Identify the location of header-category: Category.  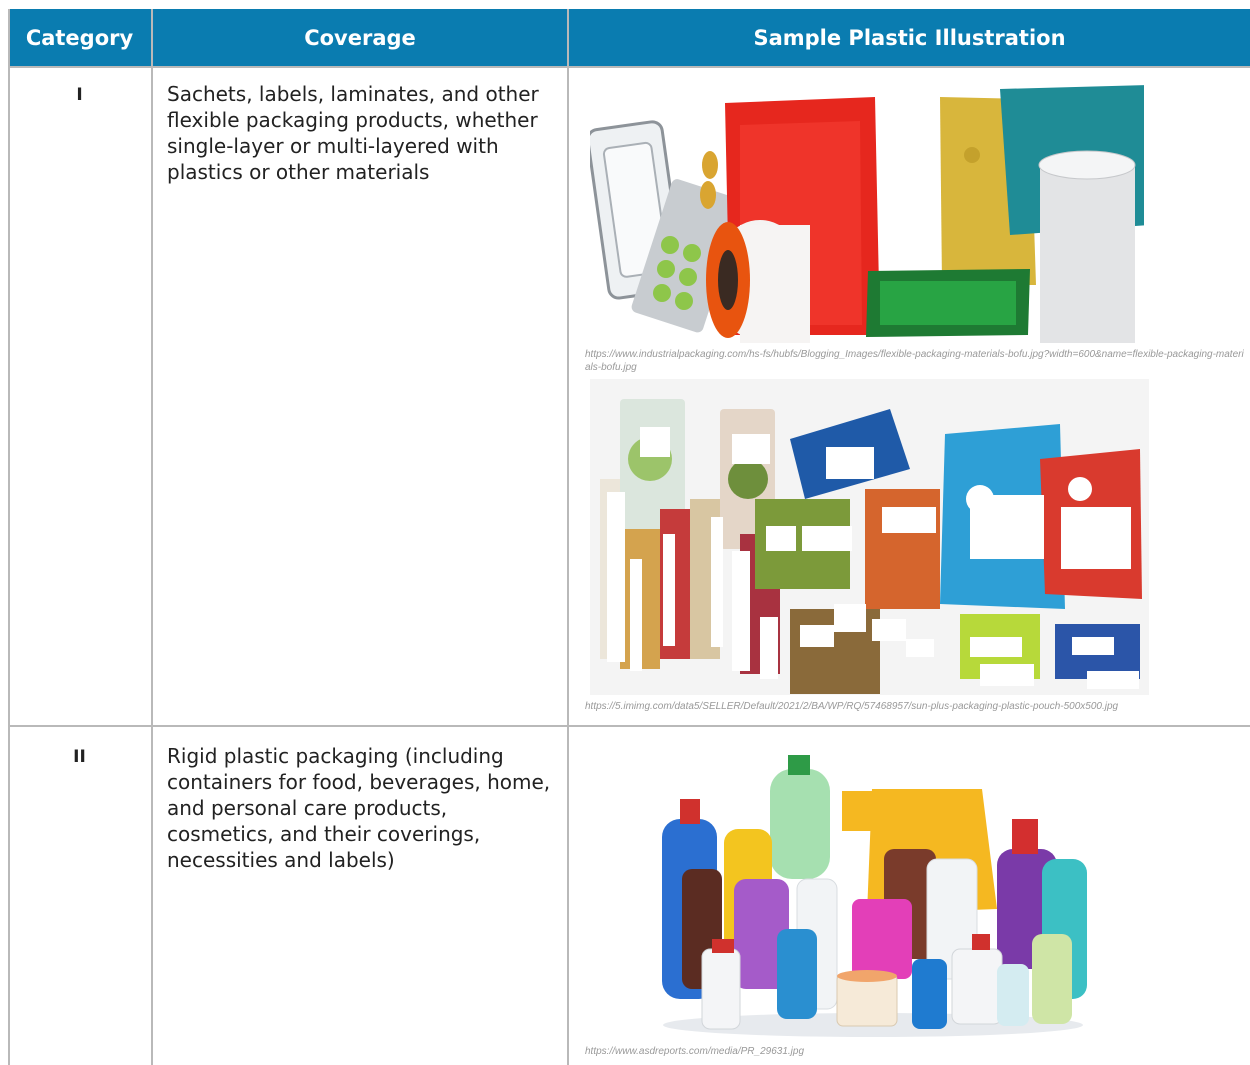
(79, 37).